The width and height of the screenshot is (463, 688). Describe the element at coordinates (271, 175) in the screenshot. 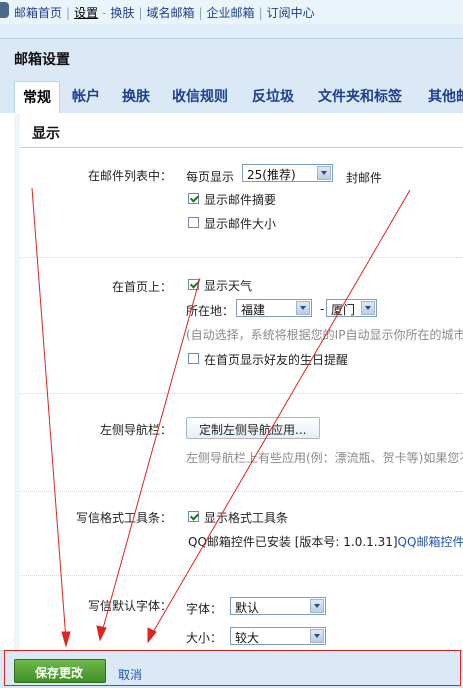

I see `per-page-value: 25(推荐)` at that location.